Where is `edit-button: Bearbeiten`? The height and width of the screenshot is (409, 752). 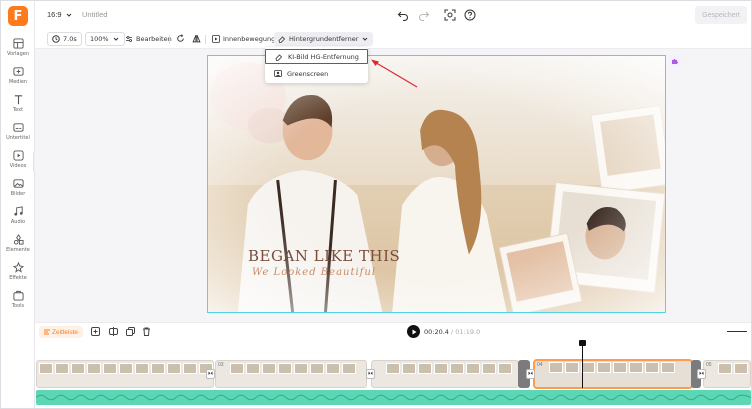 edit-button: Bearbeiten is located at coordinates (148, 39).